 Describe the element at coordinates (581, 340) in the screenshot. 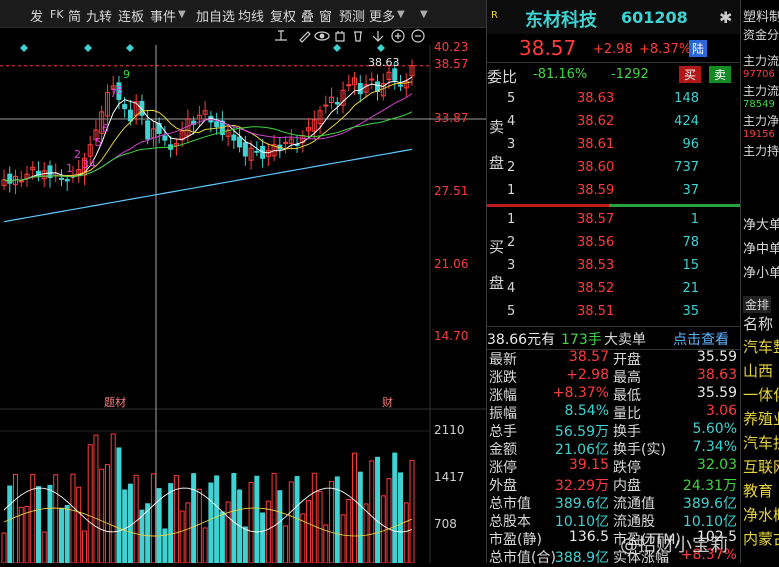

I see `big-order-hands: 173手` at that location.